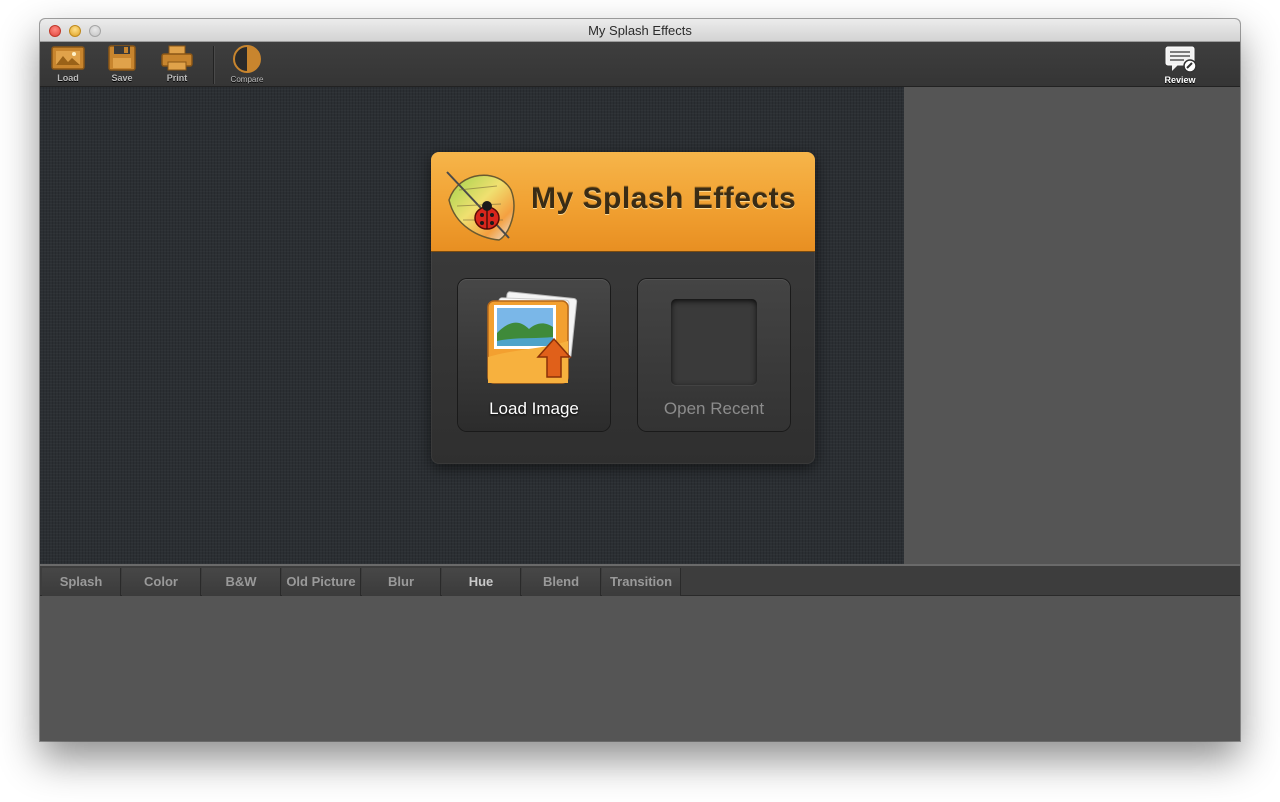 This screenshot has height=802, width=1280. What do you see at coordinates (213, 65) in the screenshot?
I see `toolbar-separator` at bounding box center [213, 65].